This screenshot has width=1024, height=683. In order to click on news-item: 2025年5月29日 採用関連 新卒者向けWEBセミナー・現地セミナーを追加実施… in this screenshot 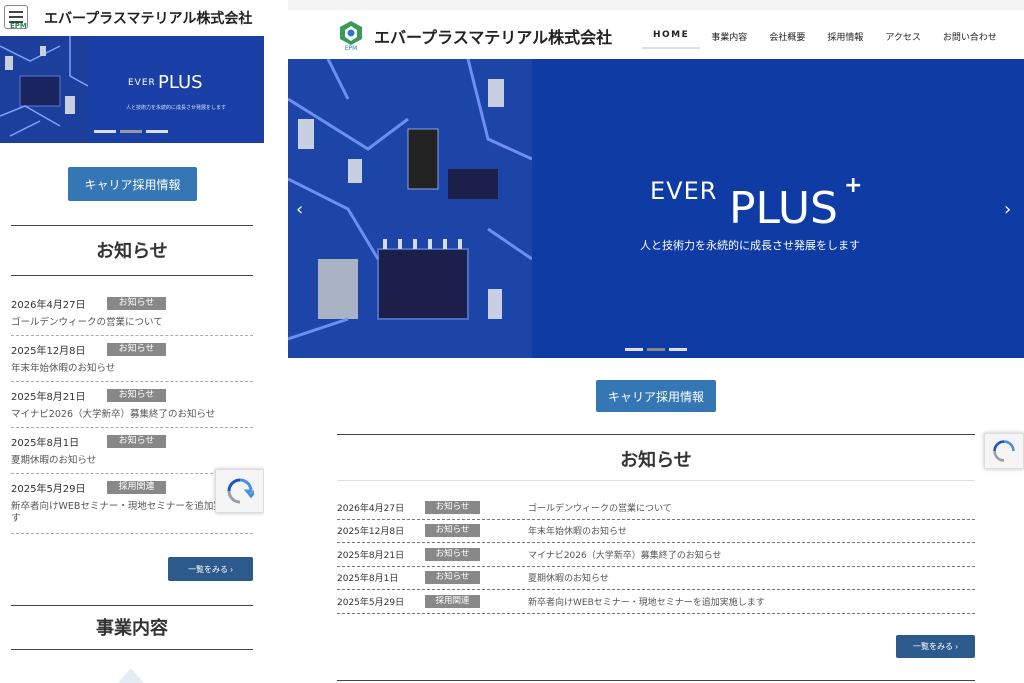, I will do `click(656, 602)`.